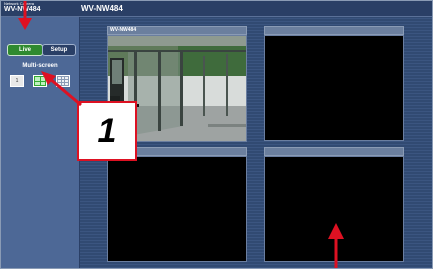  Describe the element at coordinates (336, 245) in the screenshot. I see `arrow-up-icon` at that location.